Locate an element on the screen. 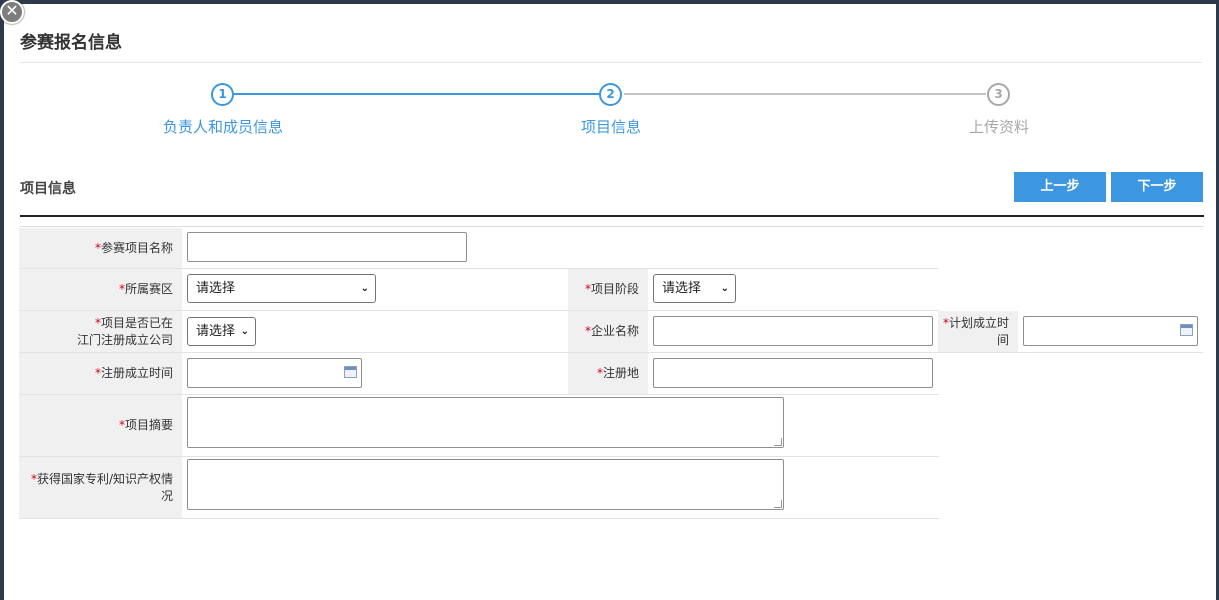 The width and height of the screenshot is (1219, 600). reg-time-label: * 注册成立时间 is located at coordinates (100, 373).